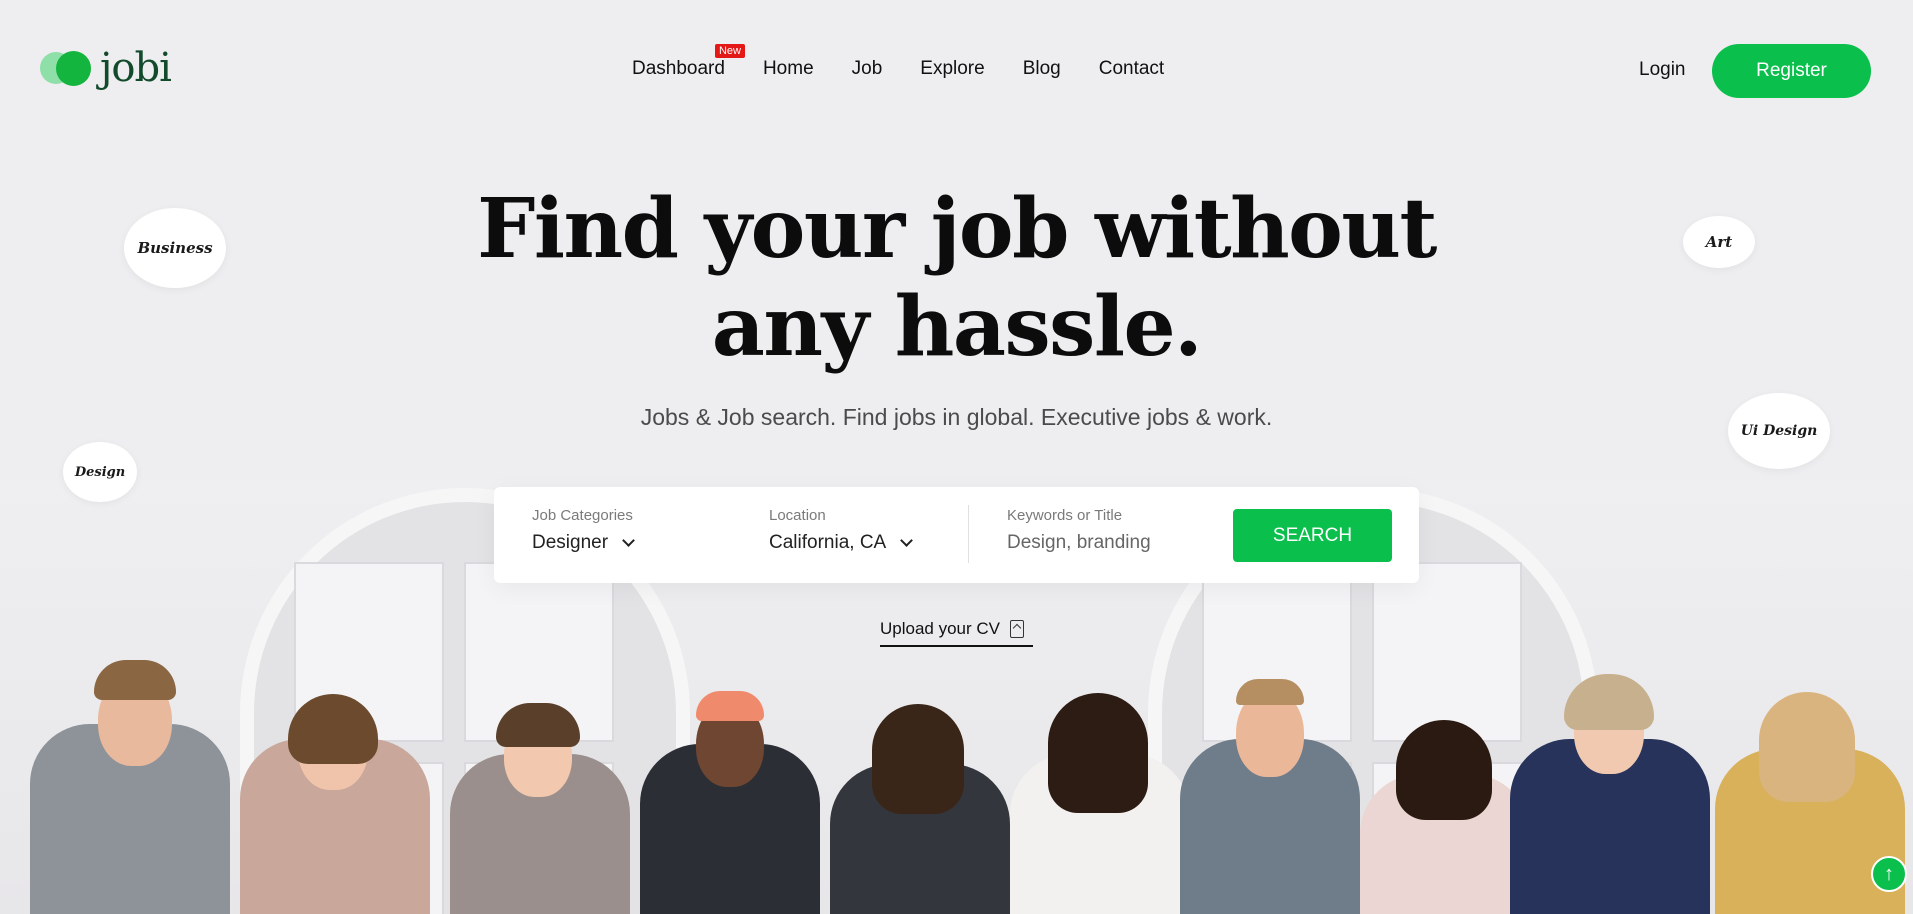 This screenshot has height=914, width=1913. Describe the element at coordinates (583, 530) in the screenshot. I see `job-category-field: Job Categories Designer` at that location.